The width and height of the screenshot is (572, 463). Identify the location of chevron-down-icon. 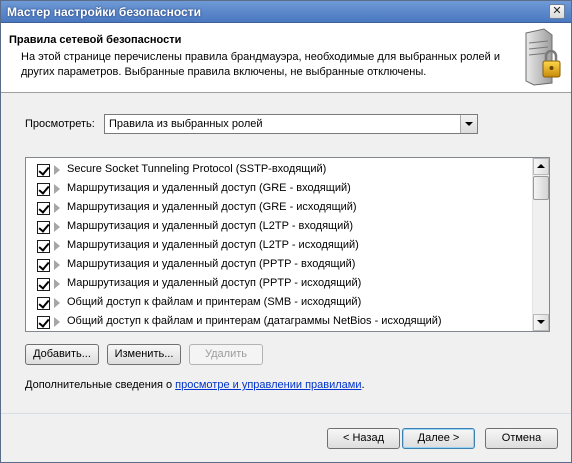
(468, 124).